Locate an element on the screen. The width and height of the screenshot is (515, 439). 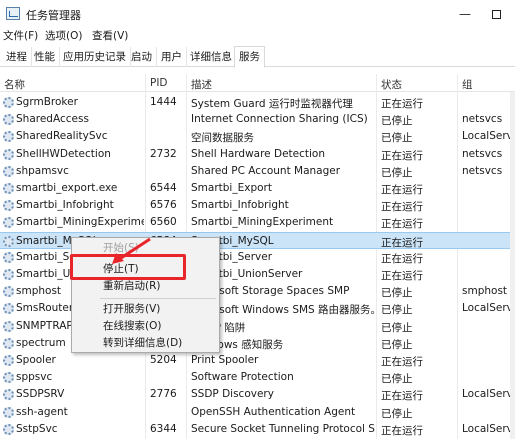
column-pid: PID is located at coordinates (159, 83).